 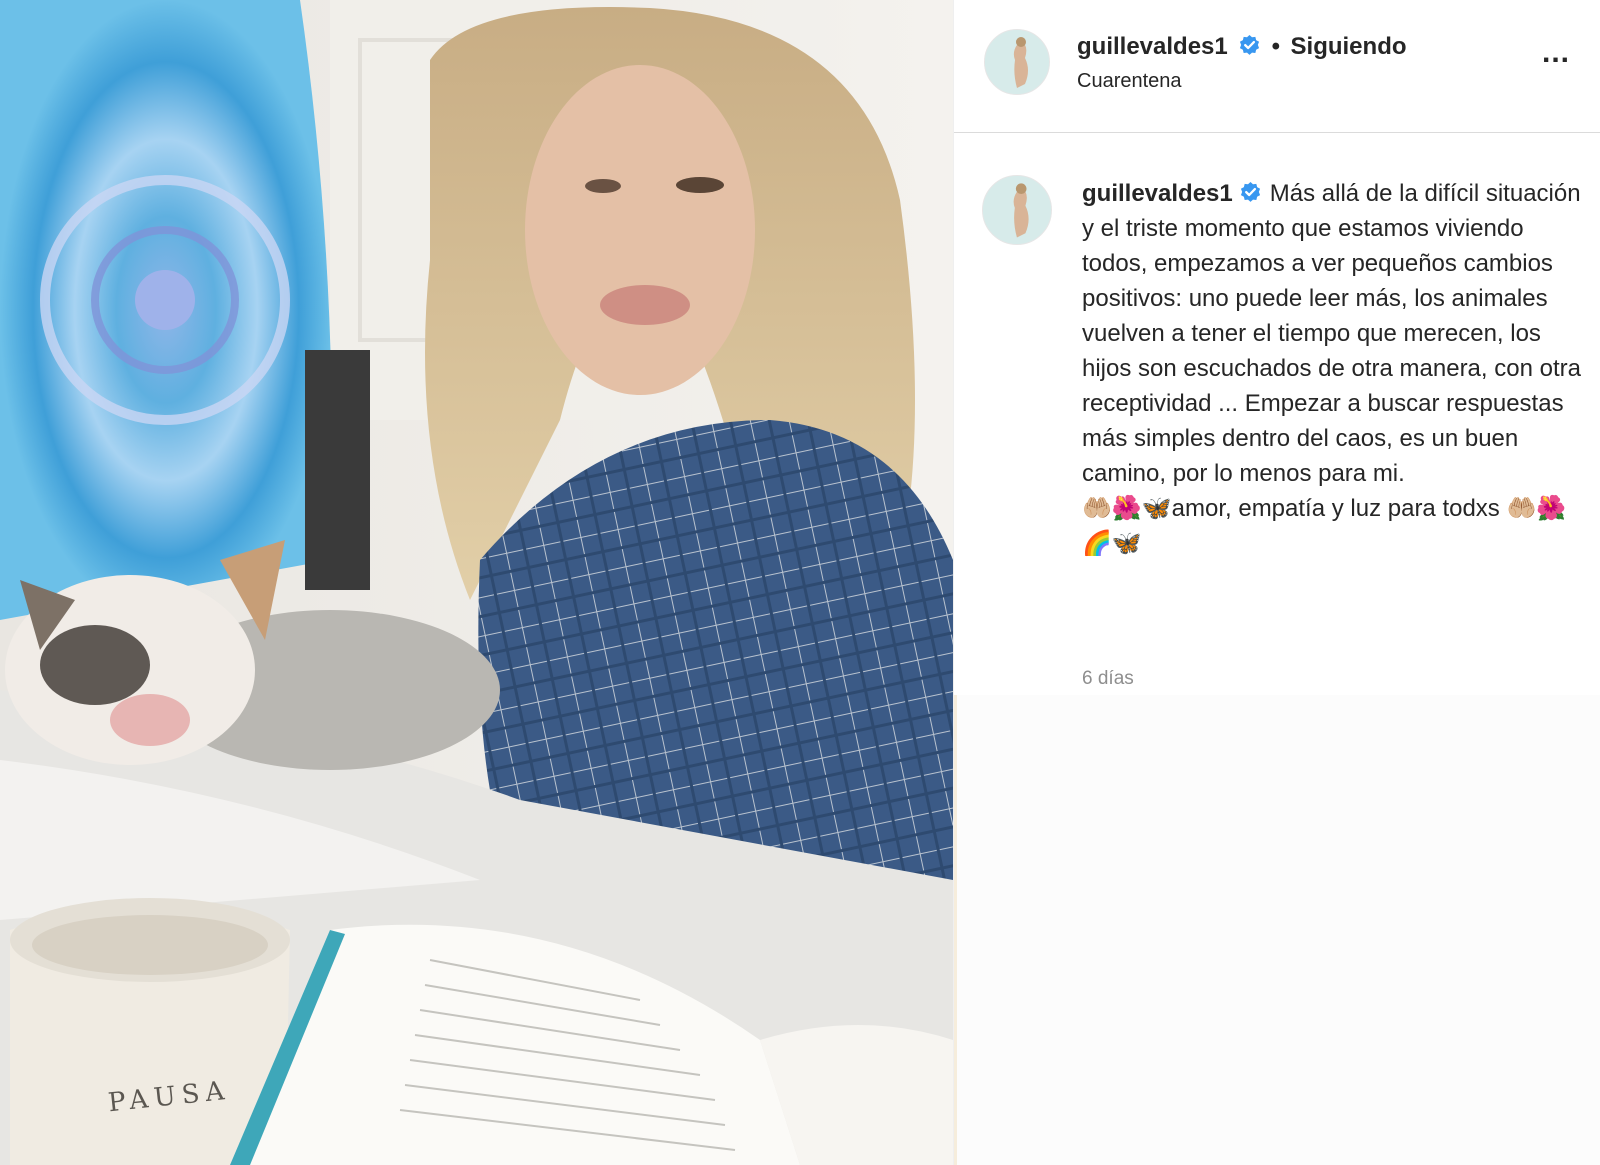 What do you see at coordinates (1152, 46) in the screenshot?
I see `header-username: guillevaldes1` at bounding box center [1152, 46].